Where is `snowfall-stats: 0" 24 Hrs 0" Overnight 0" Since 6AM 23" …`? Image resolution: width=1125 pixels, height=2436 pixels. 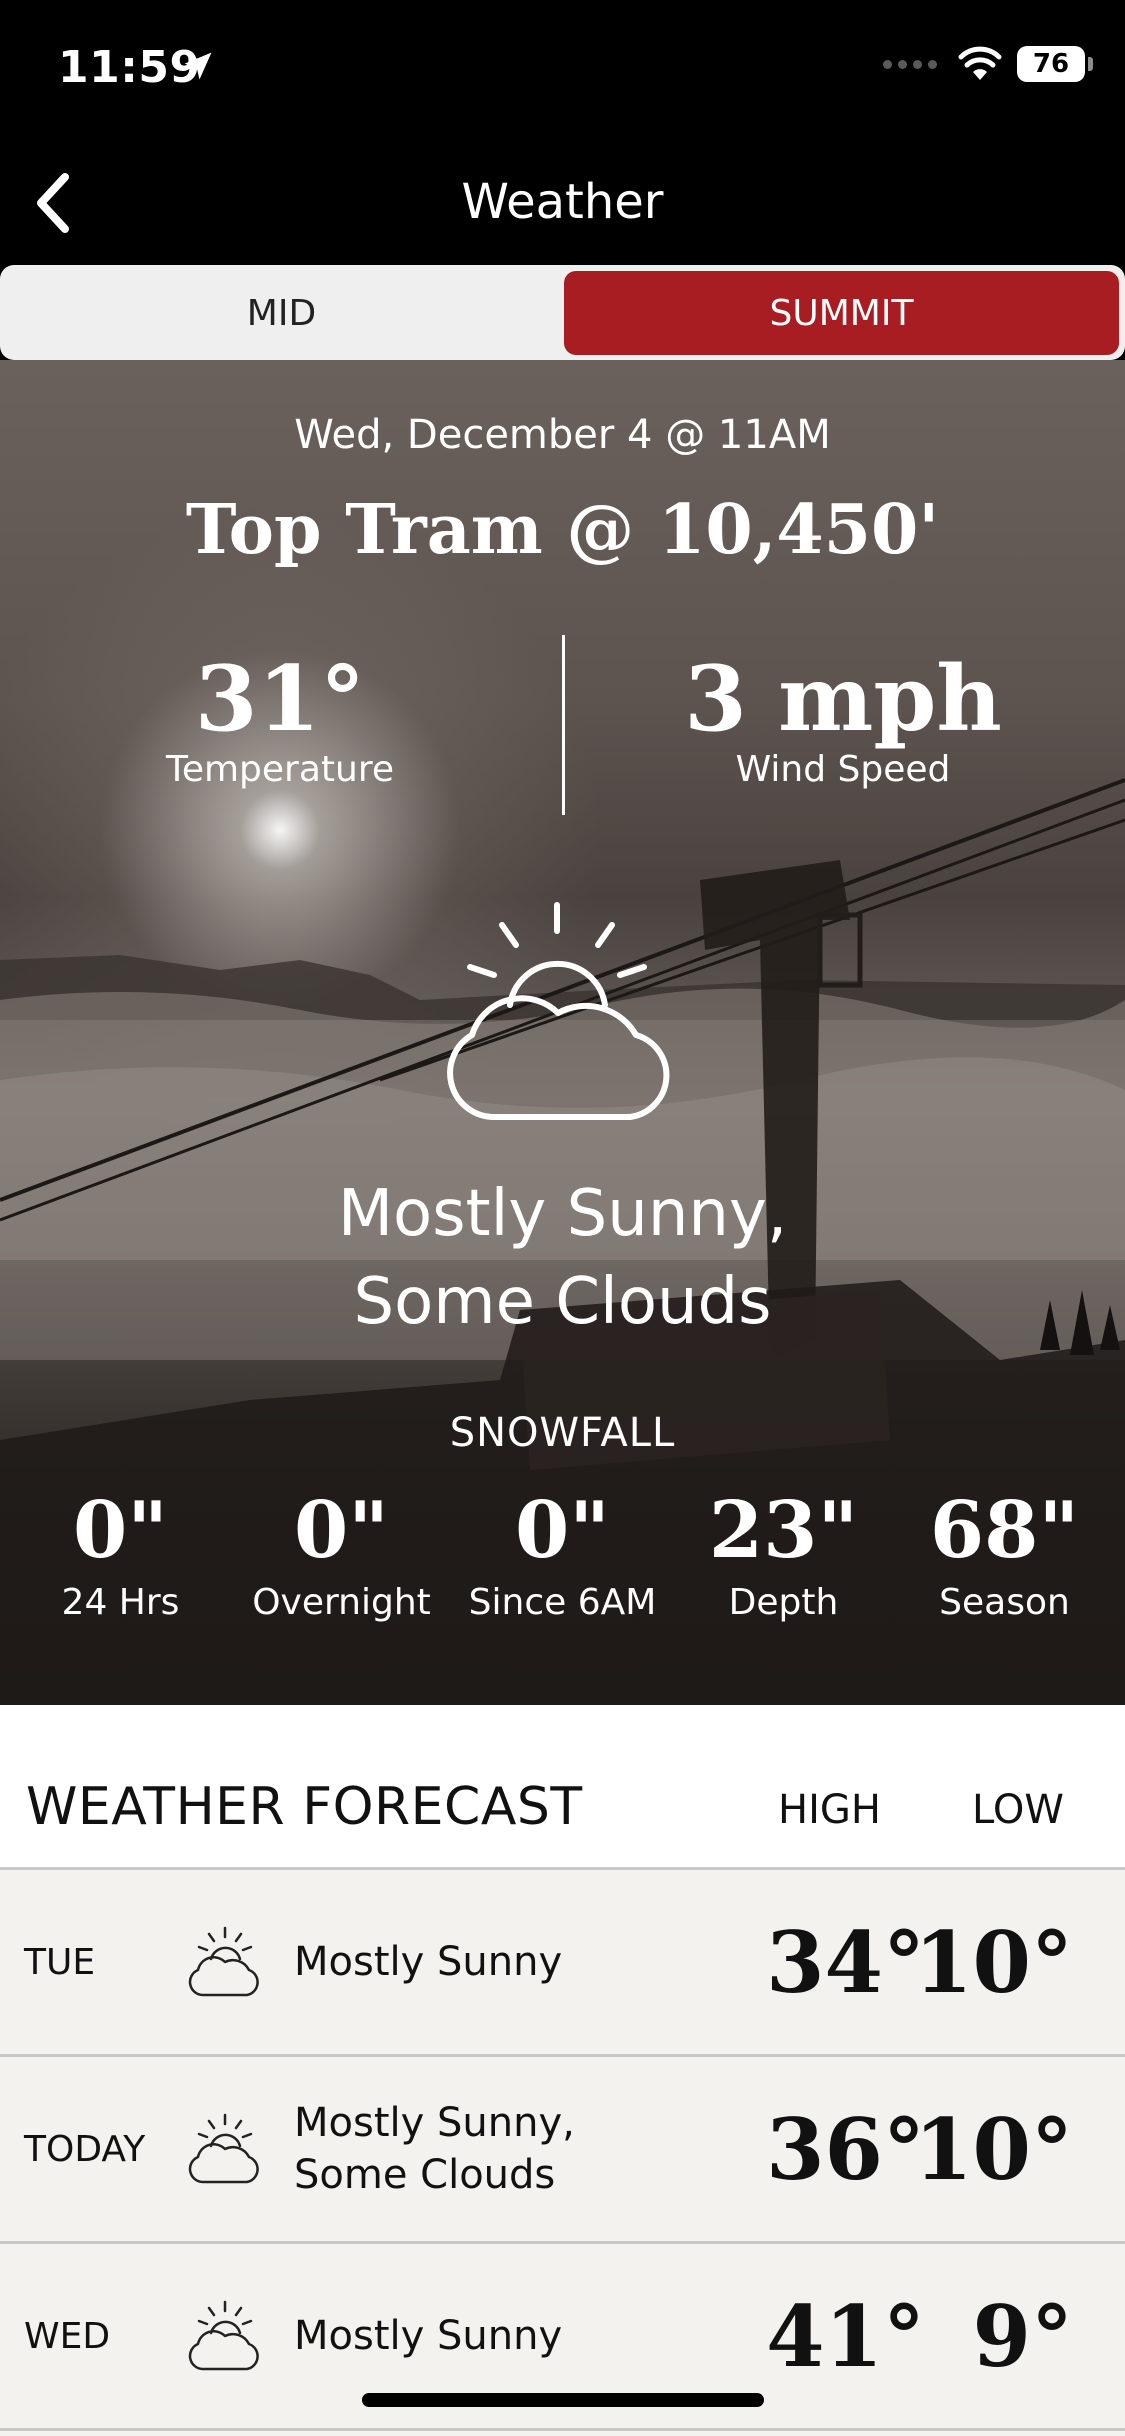
snowfall-stats: 0" 24 Hrs 0" Overnight 0" Since 6AM 23" … is located at coordinates (562, 1556).